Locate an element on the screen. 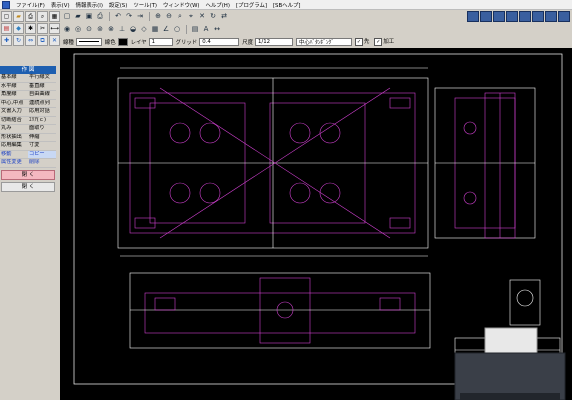  refresh-icon: ↻ is located at coordinates (213, 16).